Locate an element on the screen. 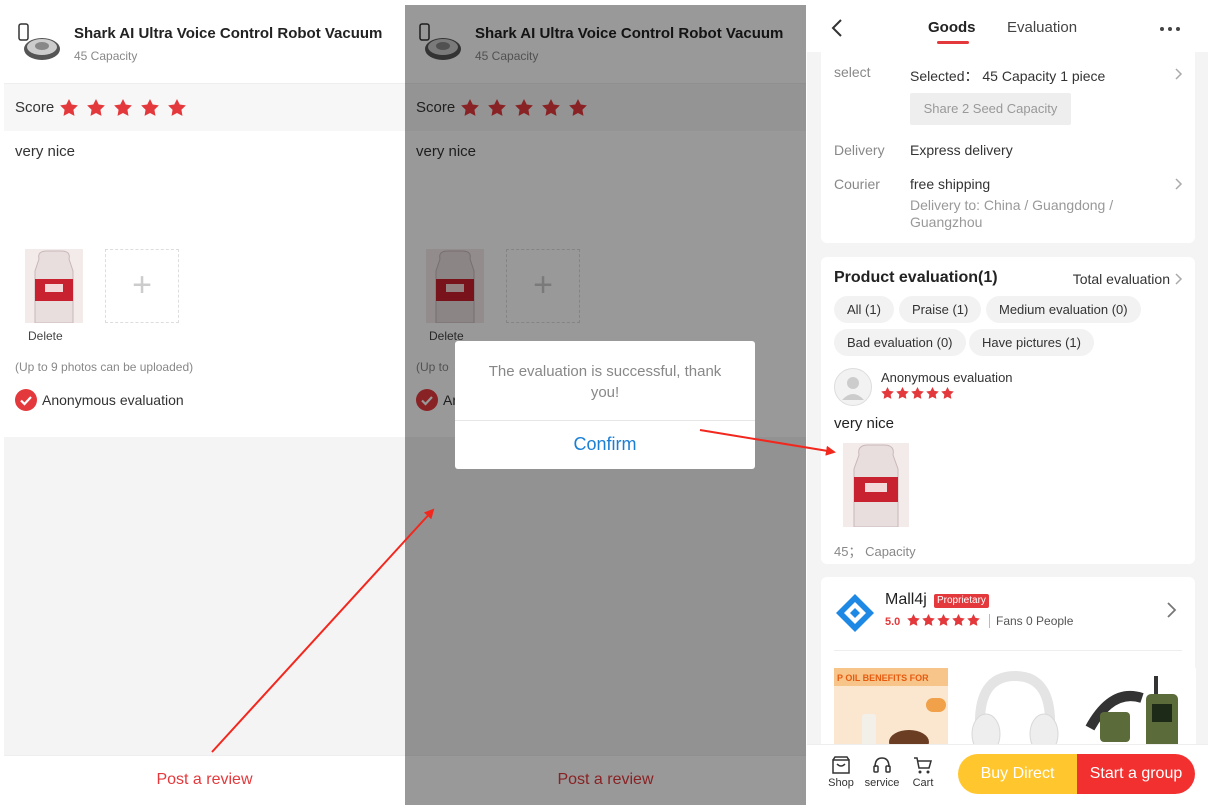 Image resolution: width=1208 pixels, height=807 pixels. anonymous-label: Anonymous evaluation is located at coordinates (113, 400).